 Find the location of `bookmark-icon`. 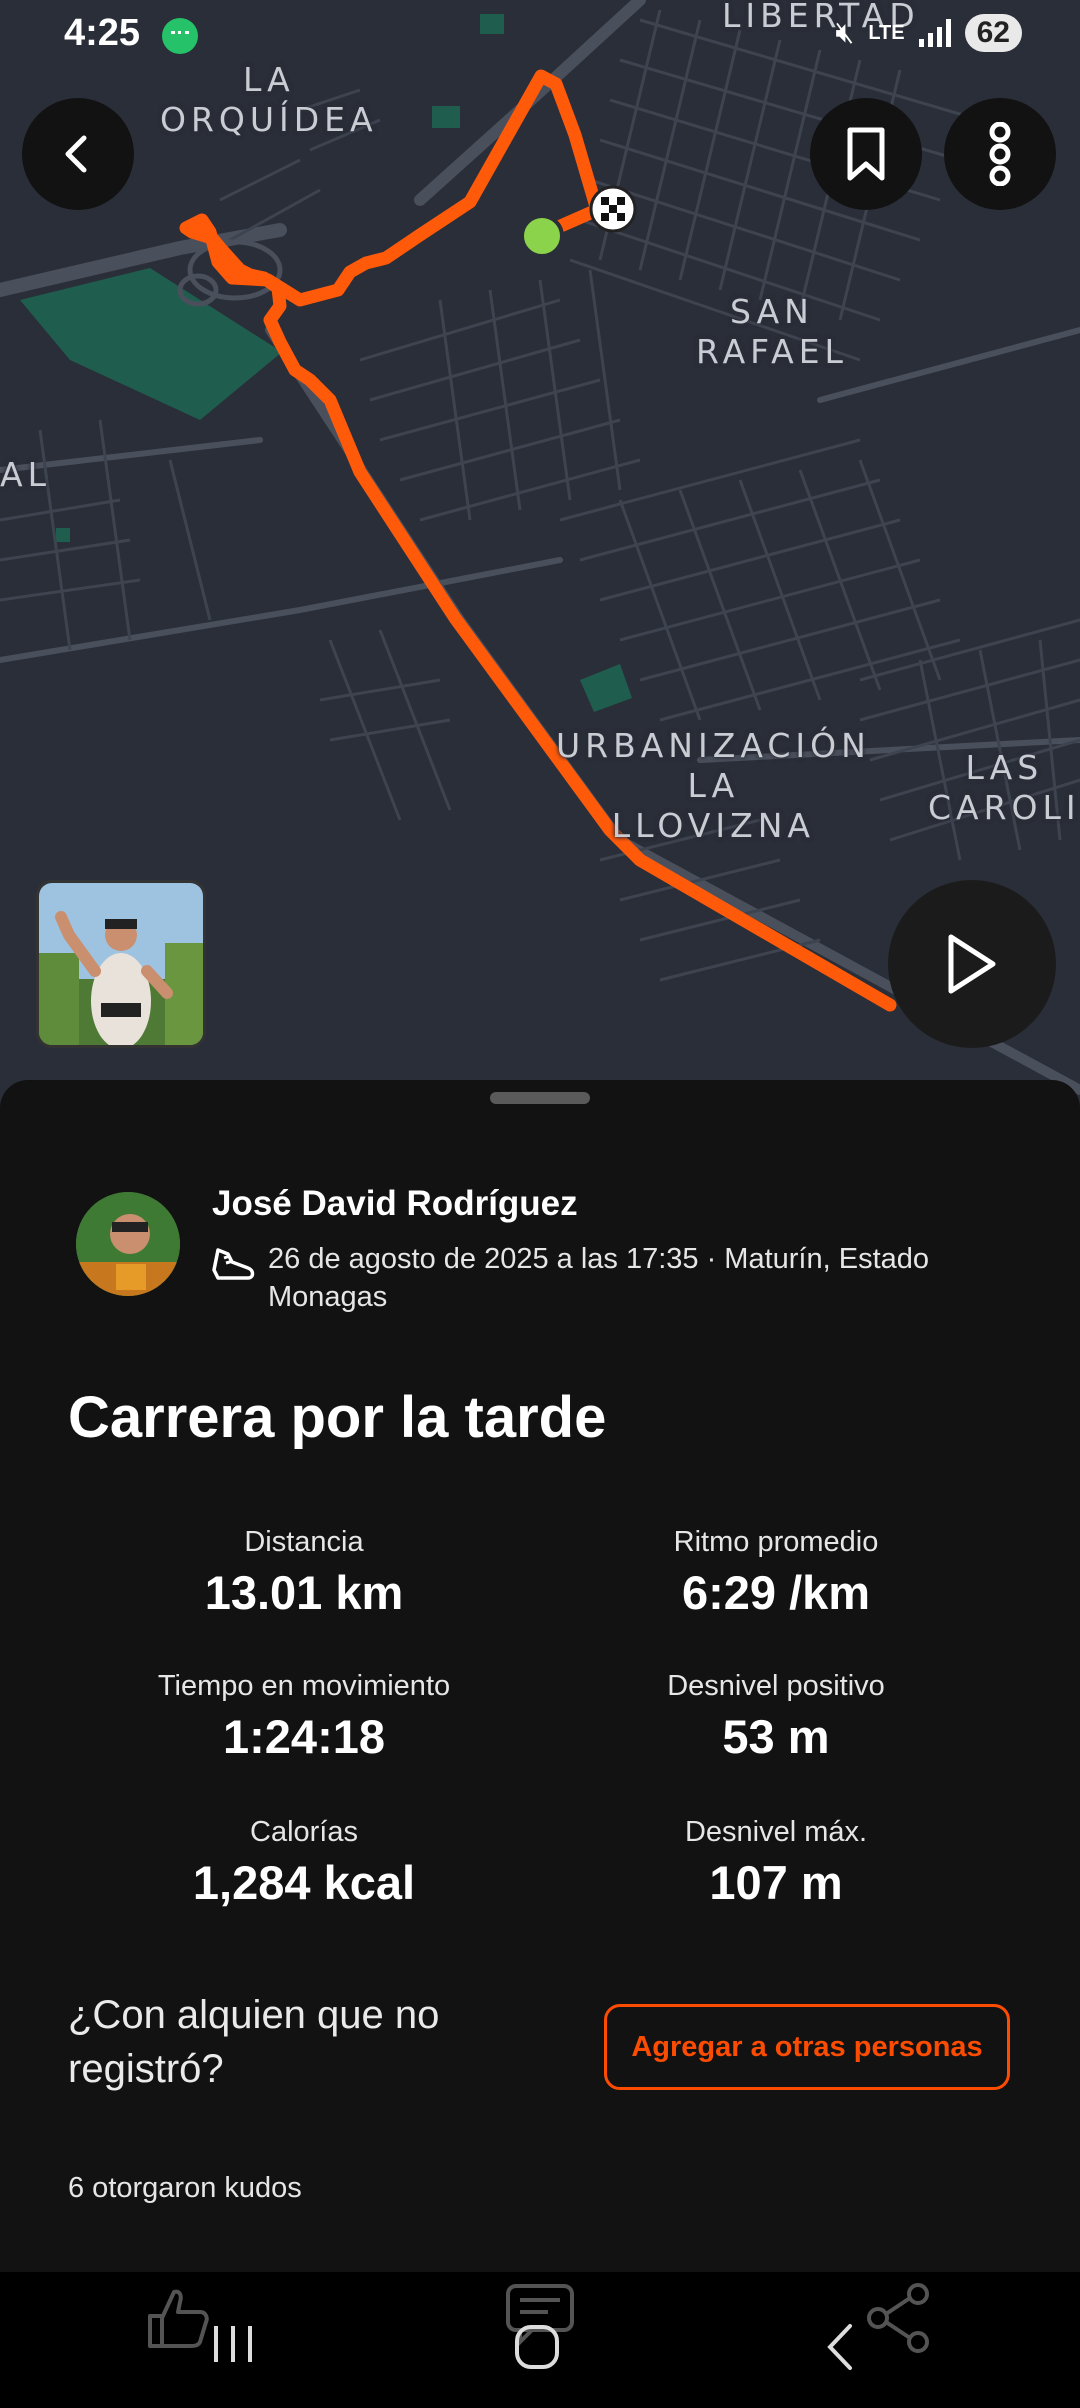

bookmark-icon is located at coordinates (866, 154).